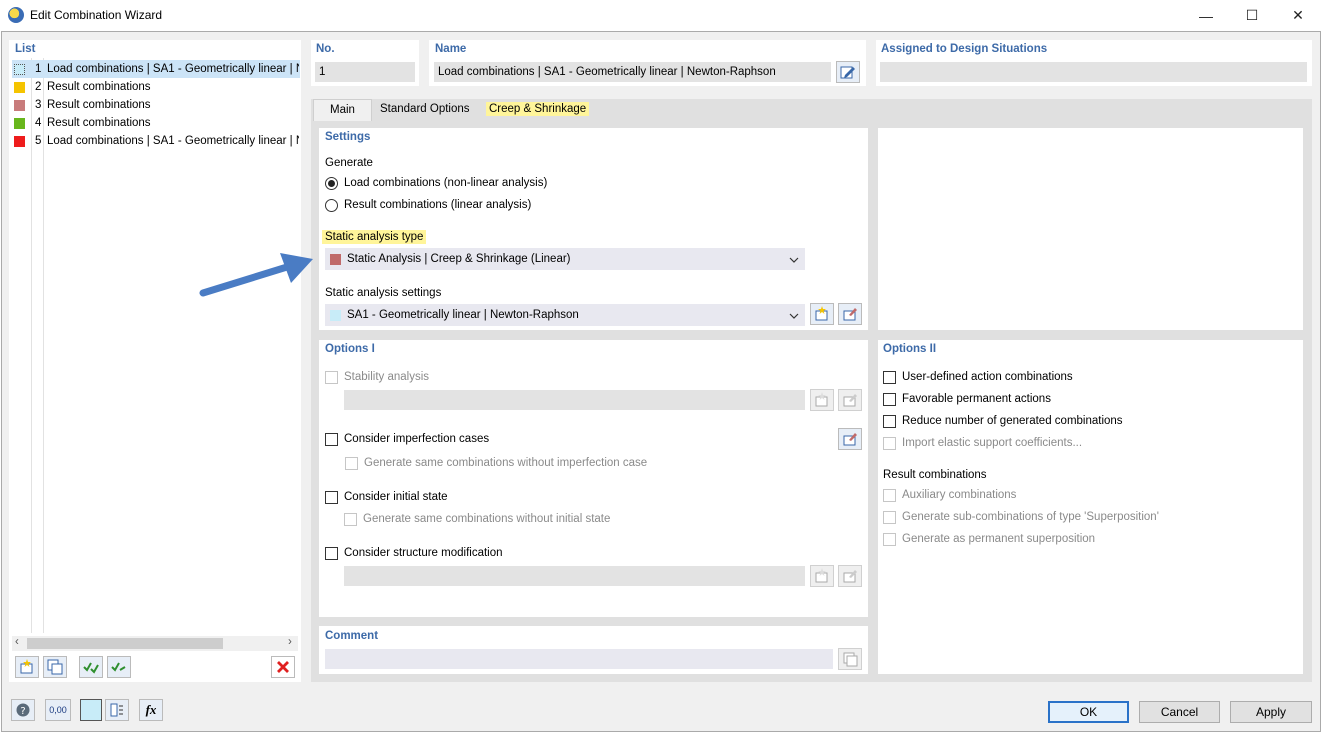  What do you see at coordinates (964, 49) in the screenshot?
I see `assigned-label: Assigned to Design Situations` at bounding box center [964, 49].